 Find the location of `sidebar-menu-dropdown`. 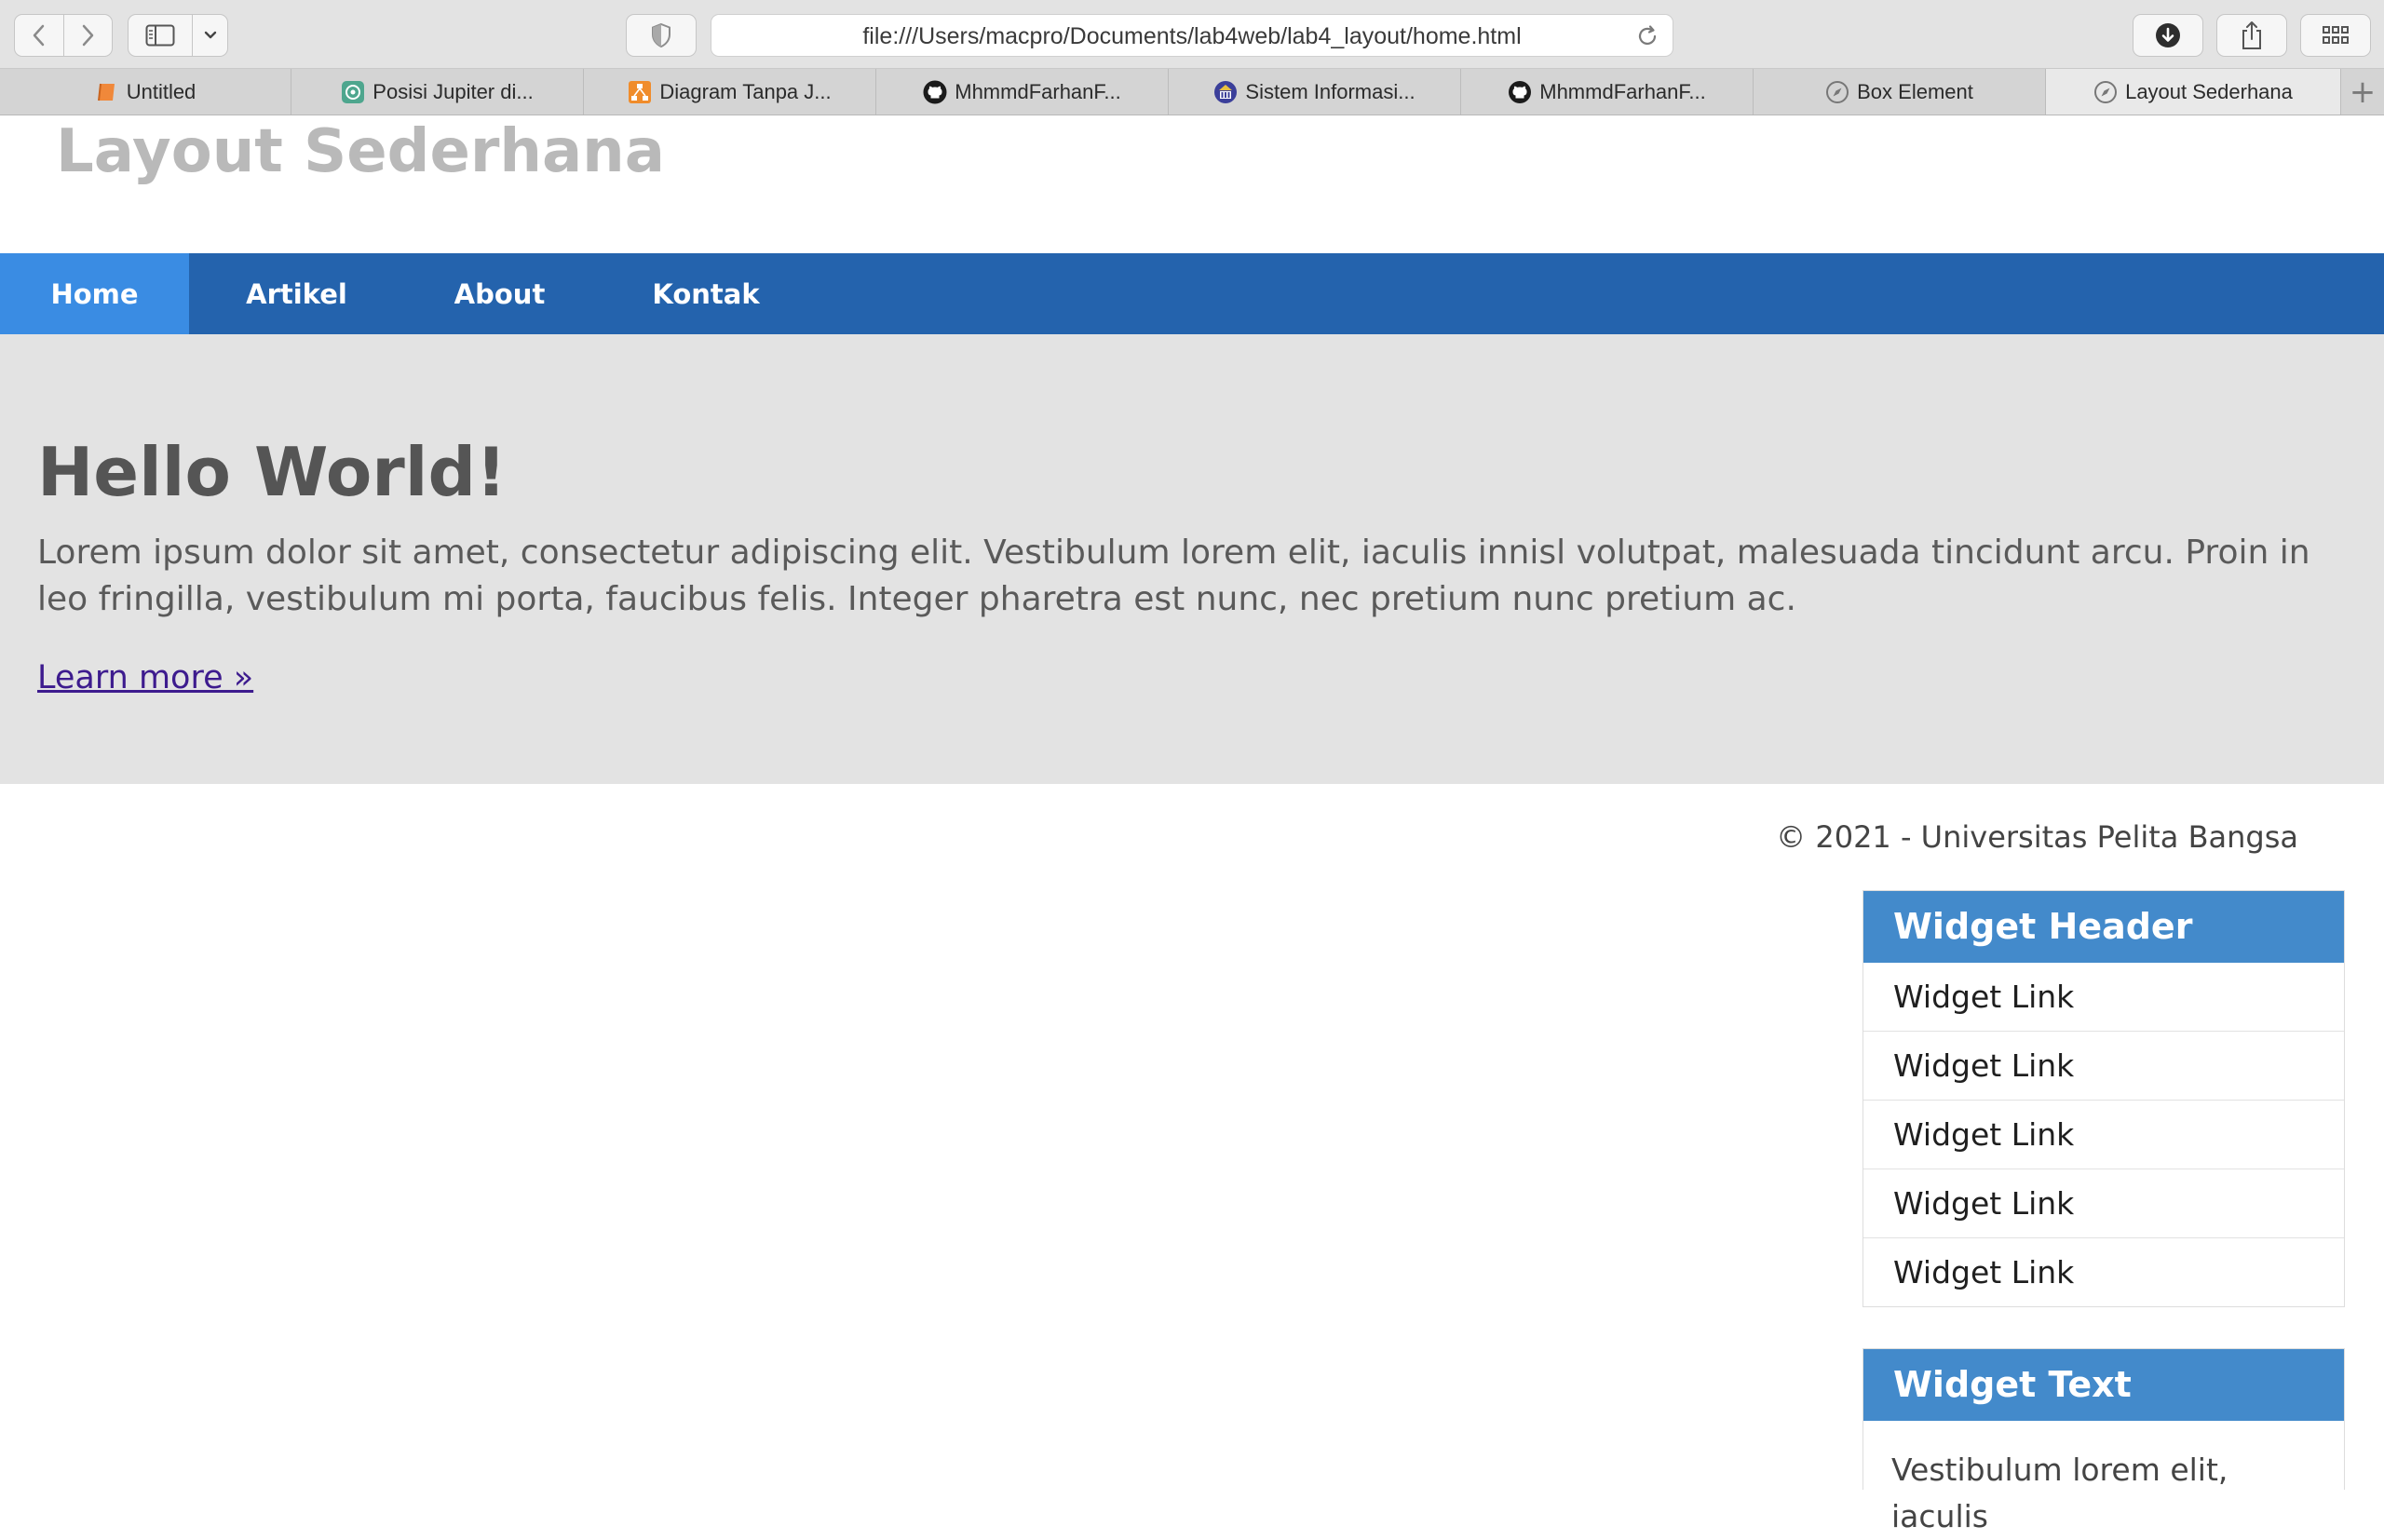

sidebar-menu-dropdown is located at coordinates (209, 35).